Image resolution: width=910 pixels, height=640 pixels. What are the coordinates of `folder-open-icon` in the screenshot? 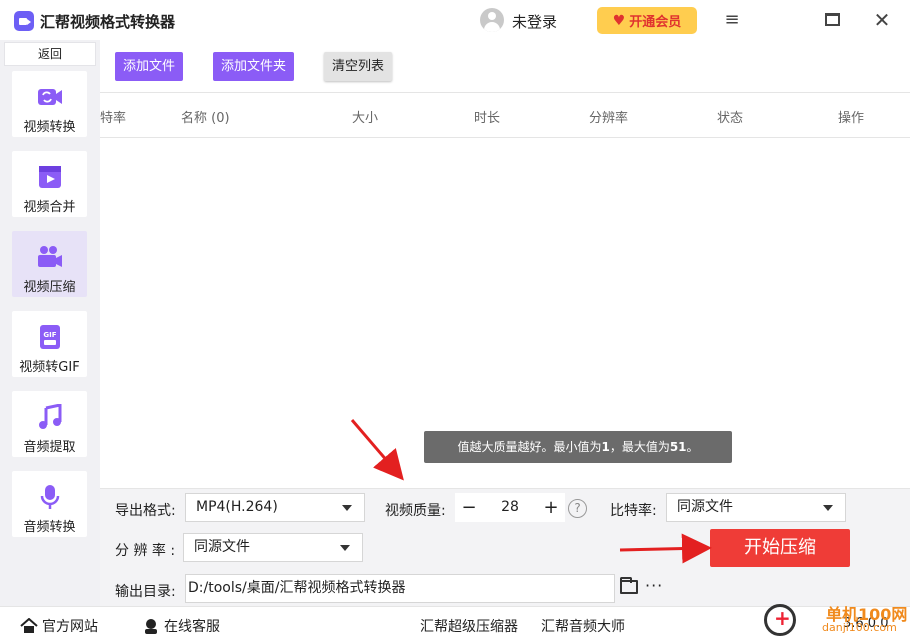 It's located at (629, 585).